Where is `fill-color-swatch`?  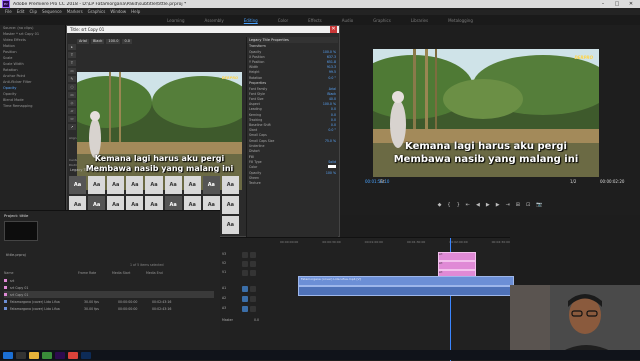
fill-color-swatch is located at coordinates (332, 167).